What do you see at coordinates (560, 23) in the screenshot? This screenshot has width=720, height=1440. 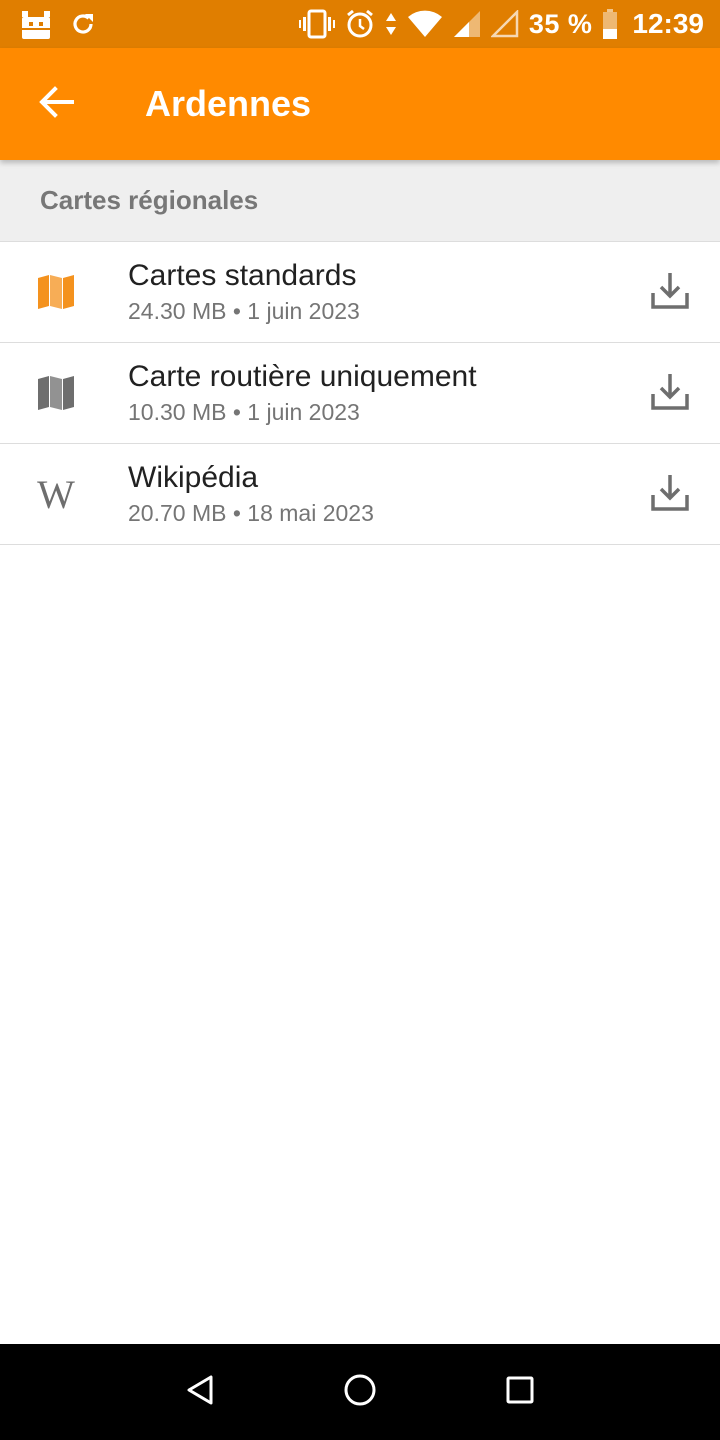 I see `battery-percent: 35 %` at bounding box center [560, 23].